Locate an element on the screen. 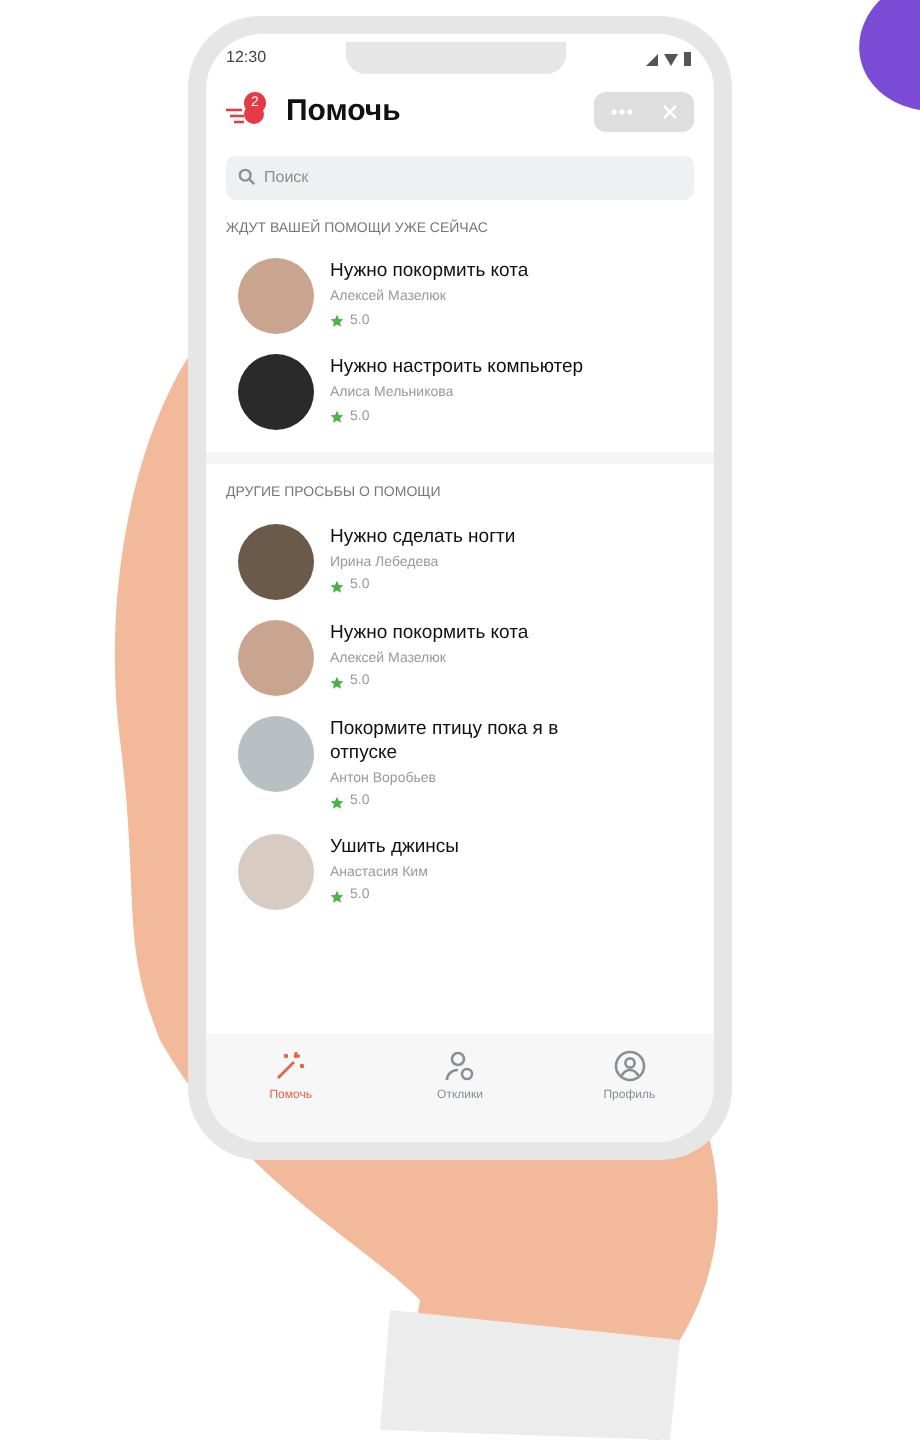 The height and width of the screenshot is (1456, 920). profile-icon is located at coordinates (629, 1066).